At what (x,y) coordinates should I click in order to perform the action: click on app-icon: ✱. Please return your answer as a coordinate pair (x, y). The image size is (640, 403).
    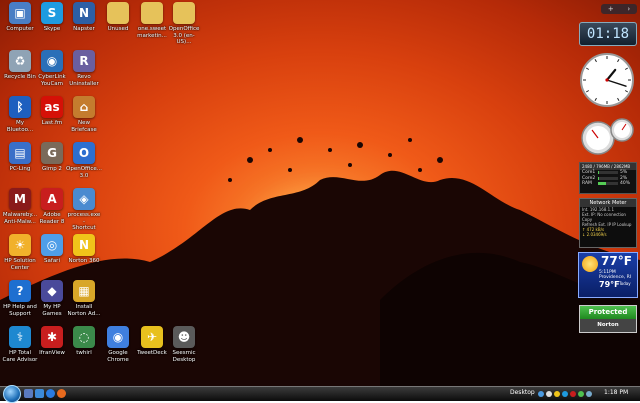
    Looking at the image, I should click on (52, 337).